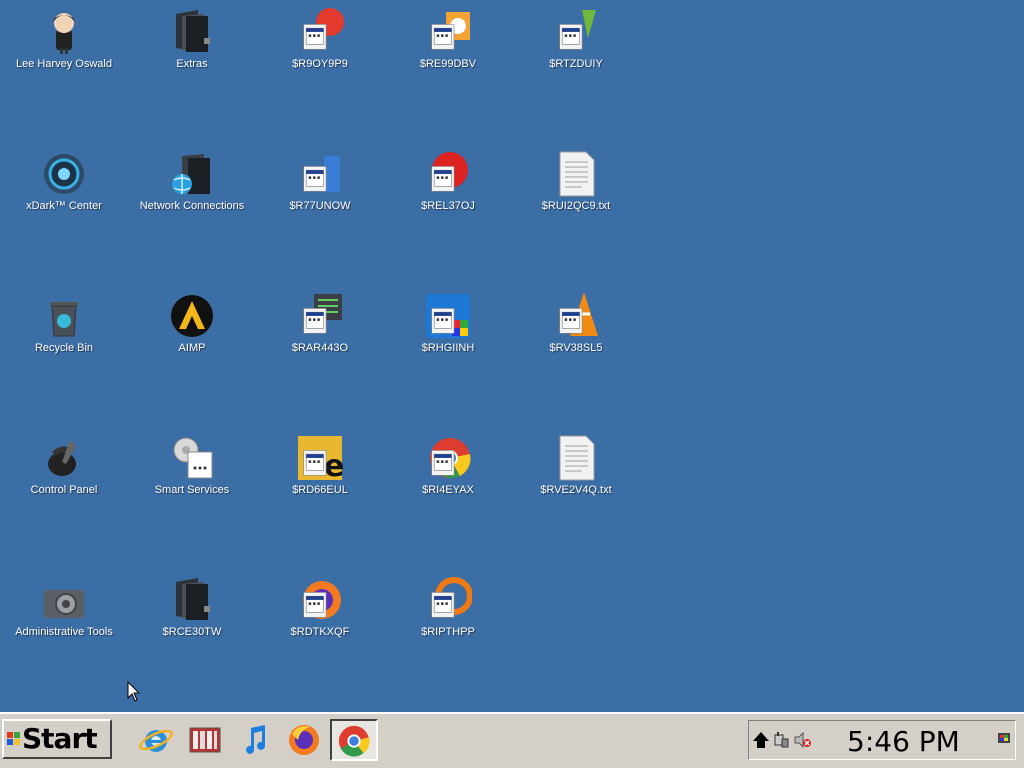 The height and width of the screenshot is (768, 1024). I want to click on desktop-icon-label: $RDTKXQF, so click(320, 632).